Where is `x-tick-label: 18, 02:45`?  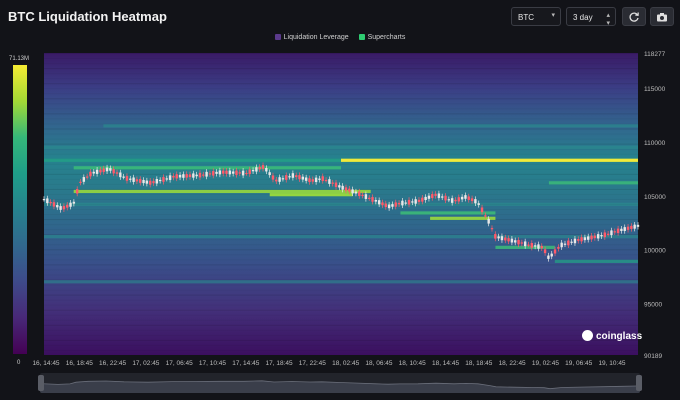 x-tick-label: 18, 02:45 is located at coordinates (345, 363).